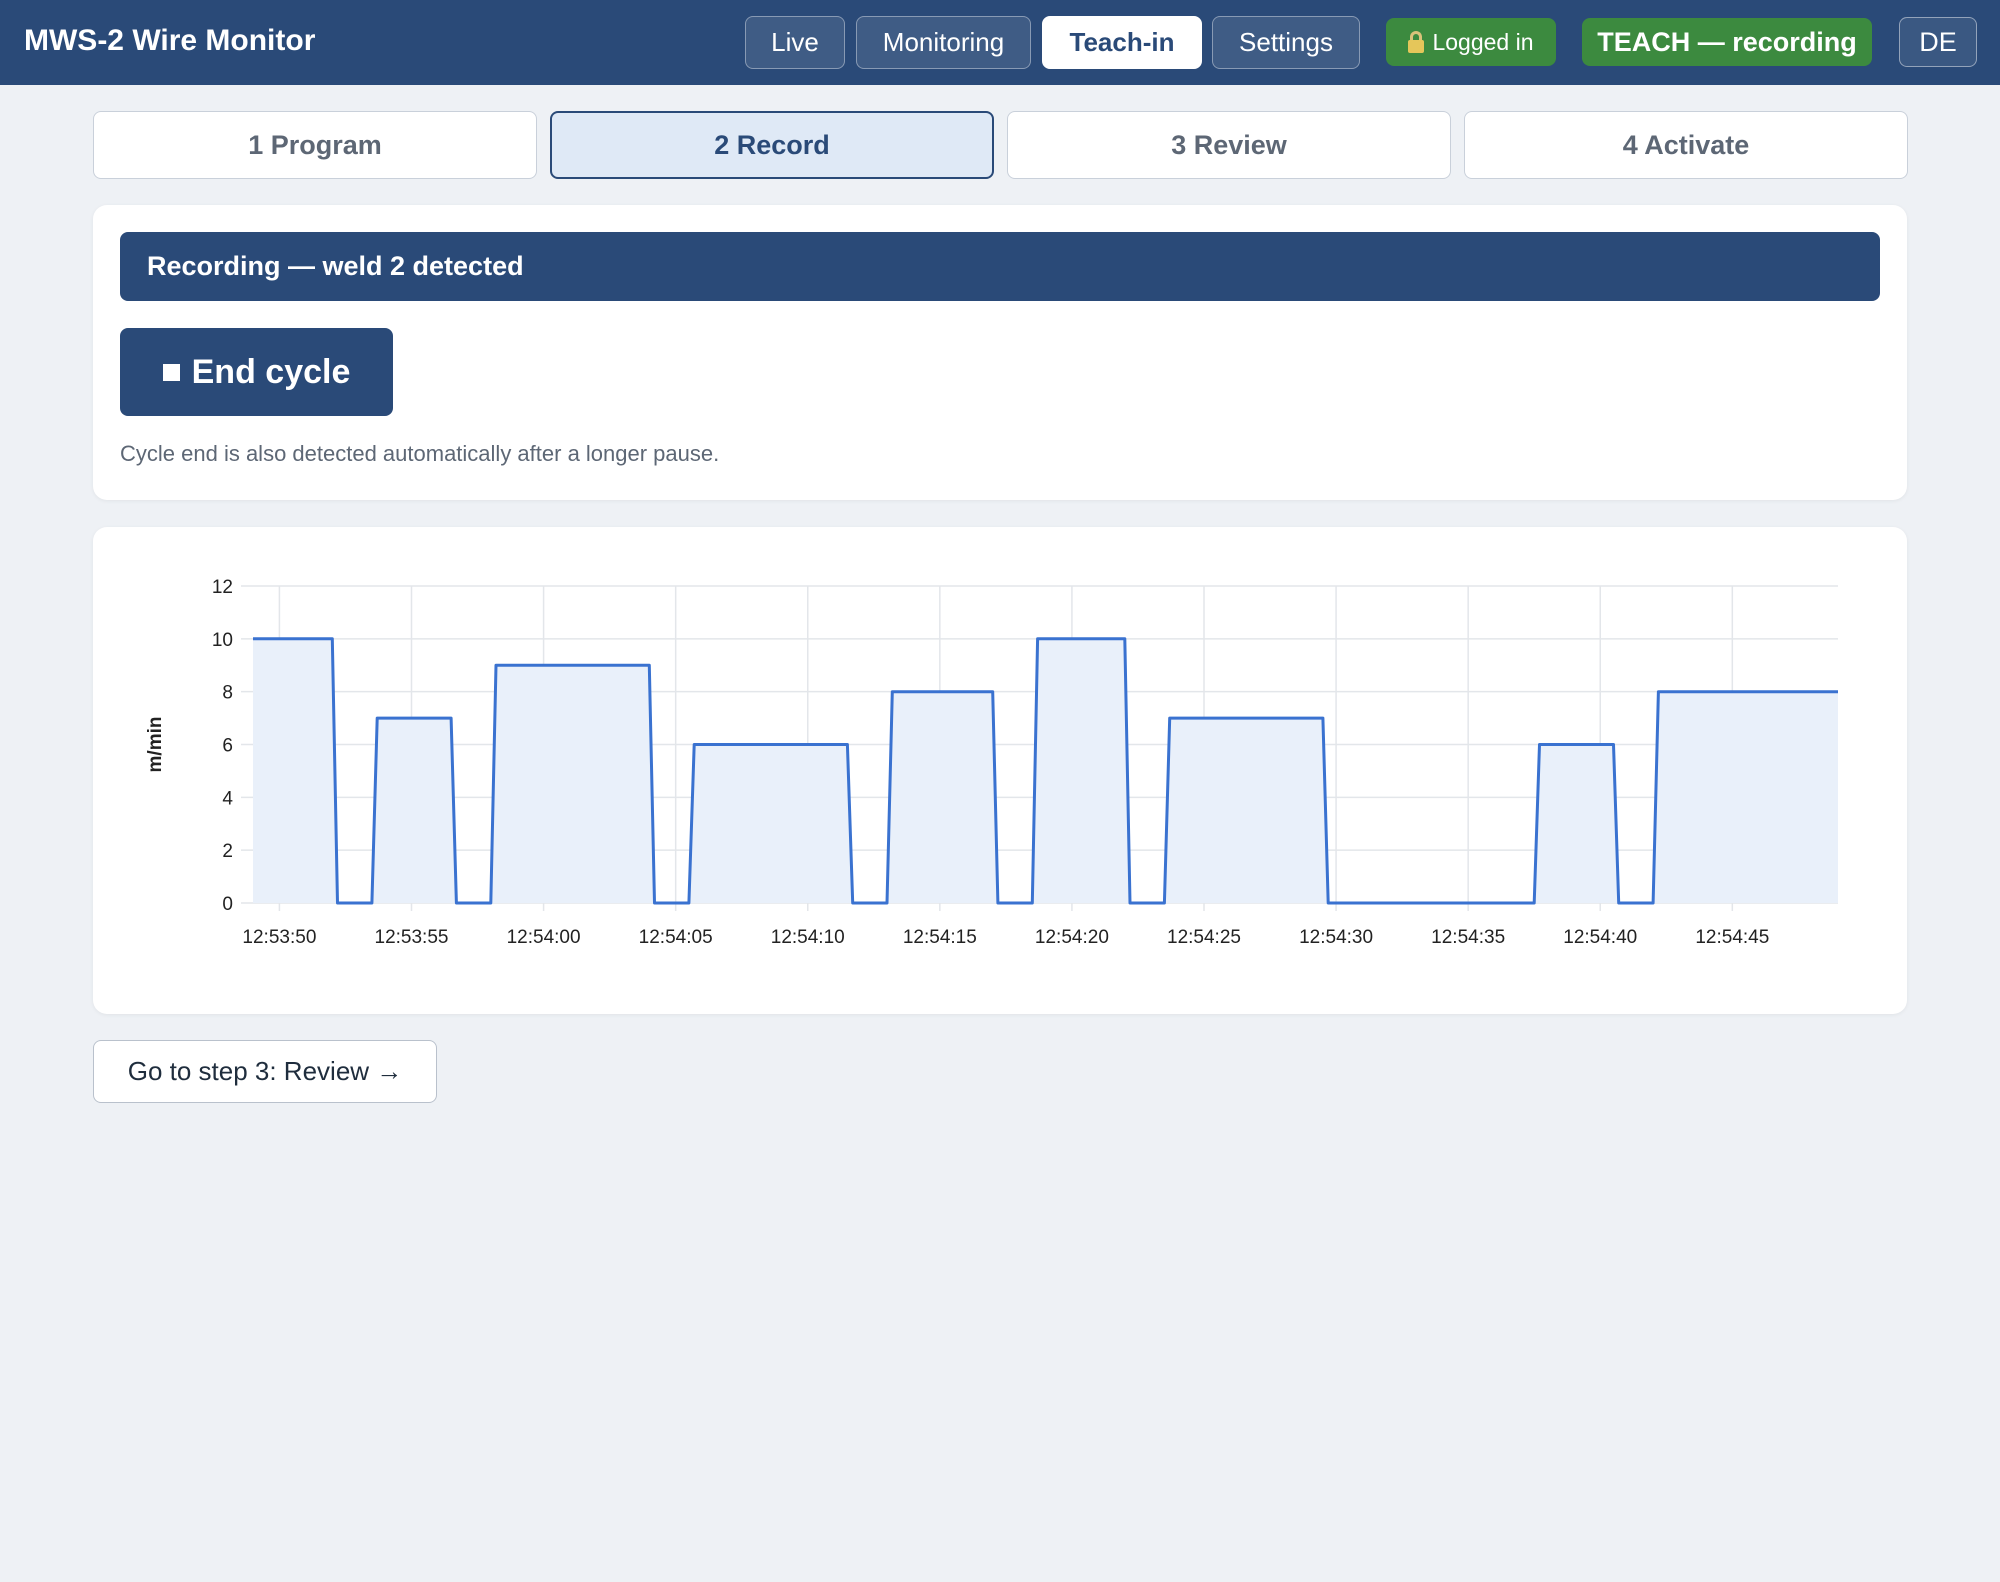 The width and height of the screenshot is (2000, 1582). I want to click on x-tick-label: 12:54:00, so click(544, 937).